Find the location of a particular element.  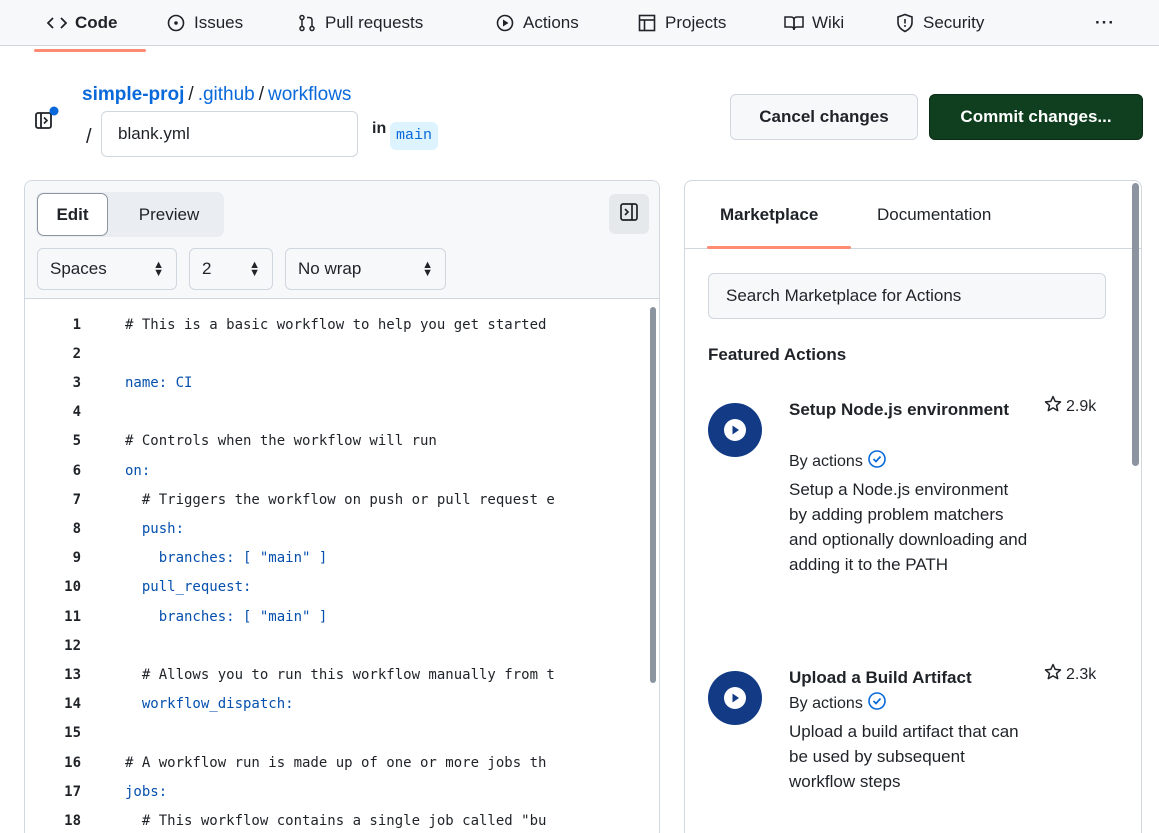

line-number: 1 is located at coordinates (76, 324).